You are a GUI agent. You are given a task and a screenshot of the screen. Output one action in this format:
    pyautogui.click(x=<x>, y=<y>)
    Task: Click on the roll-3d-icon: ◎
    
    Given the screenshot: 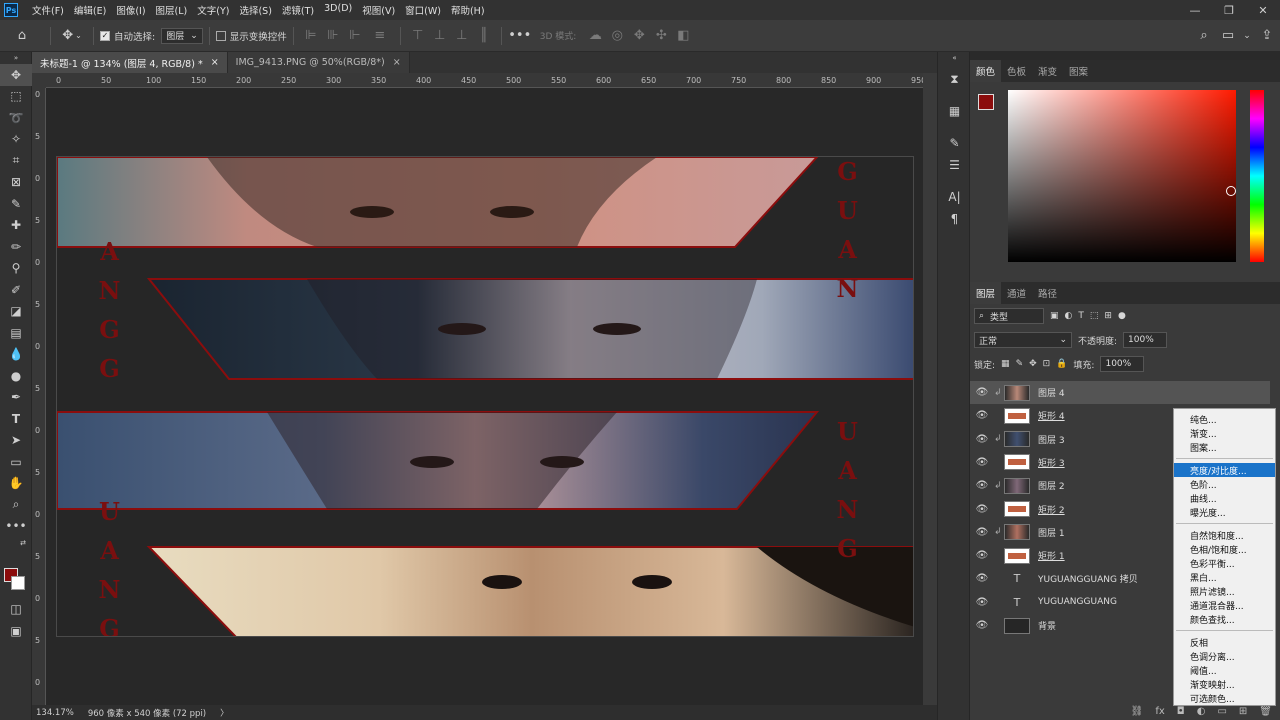 What is the action you would take?
    pyautogui.click(x=617, y=35)
    